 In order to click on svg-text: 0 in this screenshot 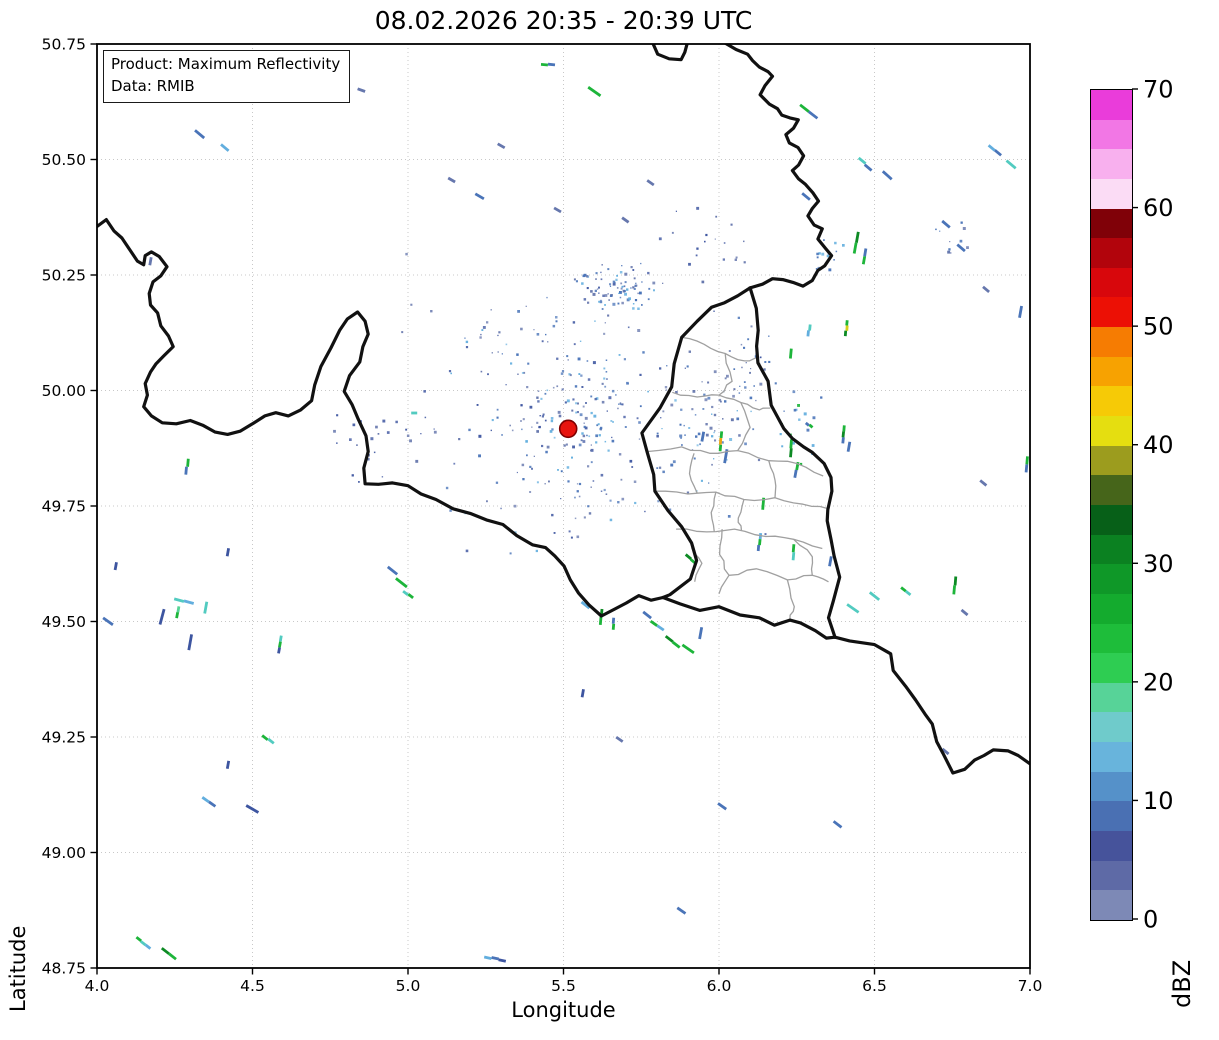, I will do `click(1150, 920)`.